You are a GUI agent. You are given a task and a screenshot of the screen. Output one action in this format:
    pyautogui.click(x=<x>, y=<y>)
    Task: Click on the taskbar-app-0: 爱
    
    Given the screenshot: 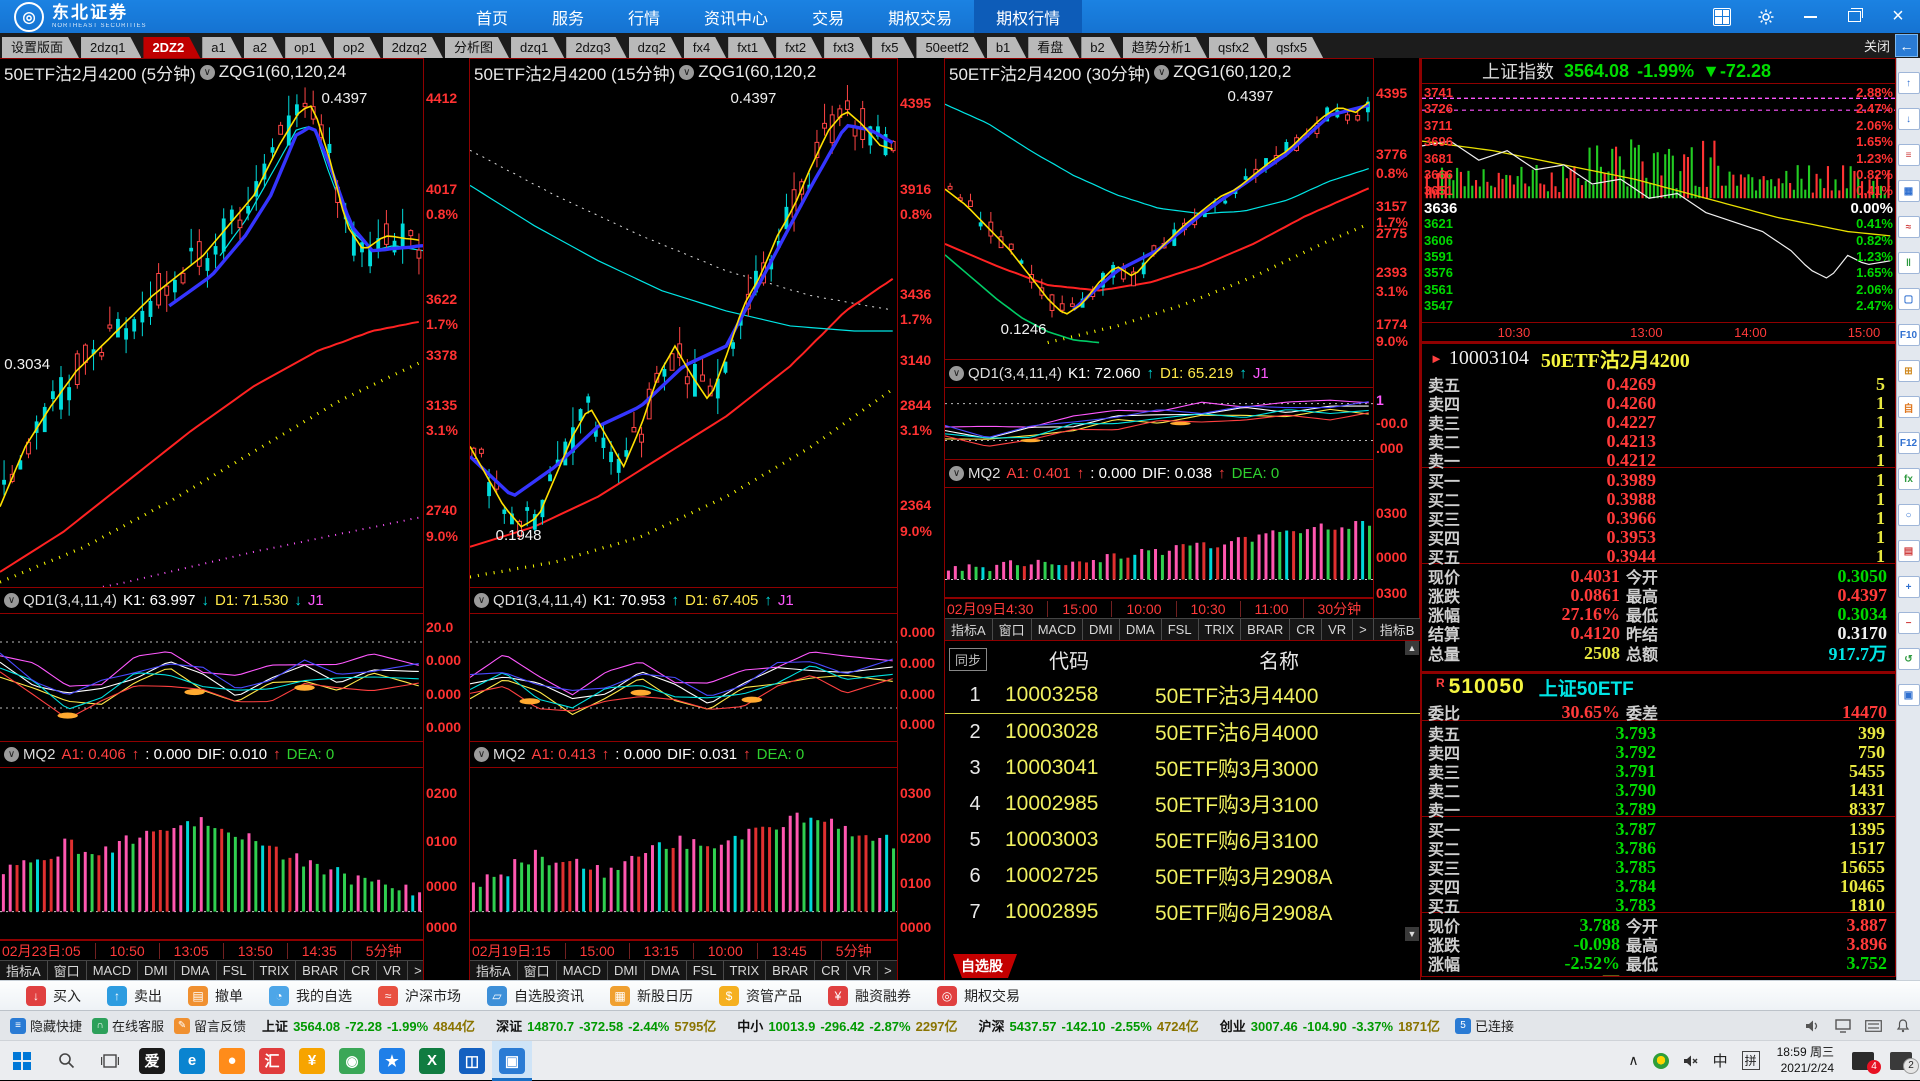 What is the action you would take?
    pyautogui.click(x=152, y=1061)
    